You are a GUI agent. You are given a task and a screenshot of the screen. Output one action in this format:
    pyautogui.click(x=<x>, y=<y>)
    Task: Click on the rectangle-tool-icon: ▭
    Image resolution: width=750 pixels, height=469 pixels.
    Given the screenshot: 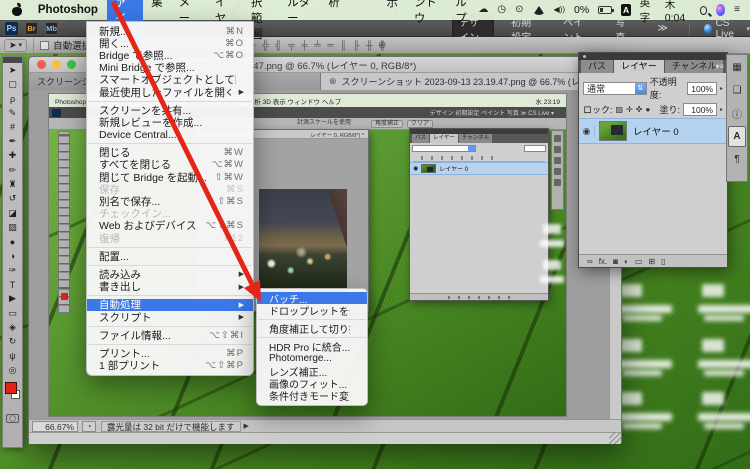 What is the action you would take?
    pyautogui.click(x=12, y=313)
    